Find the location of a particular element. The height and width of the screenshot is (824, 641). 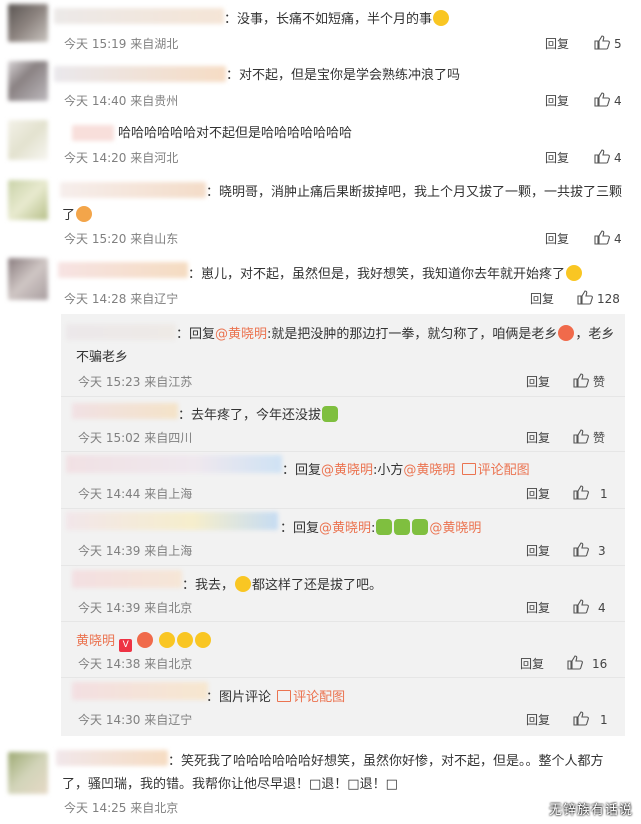

like-count: 5 is located at coordinates (618, 44).